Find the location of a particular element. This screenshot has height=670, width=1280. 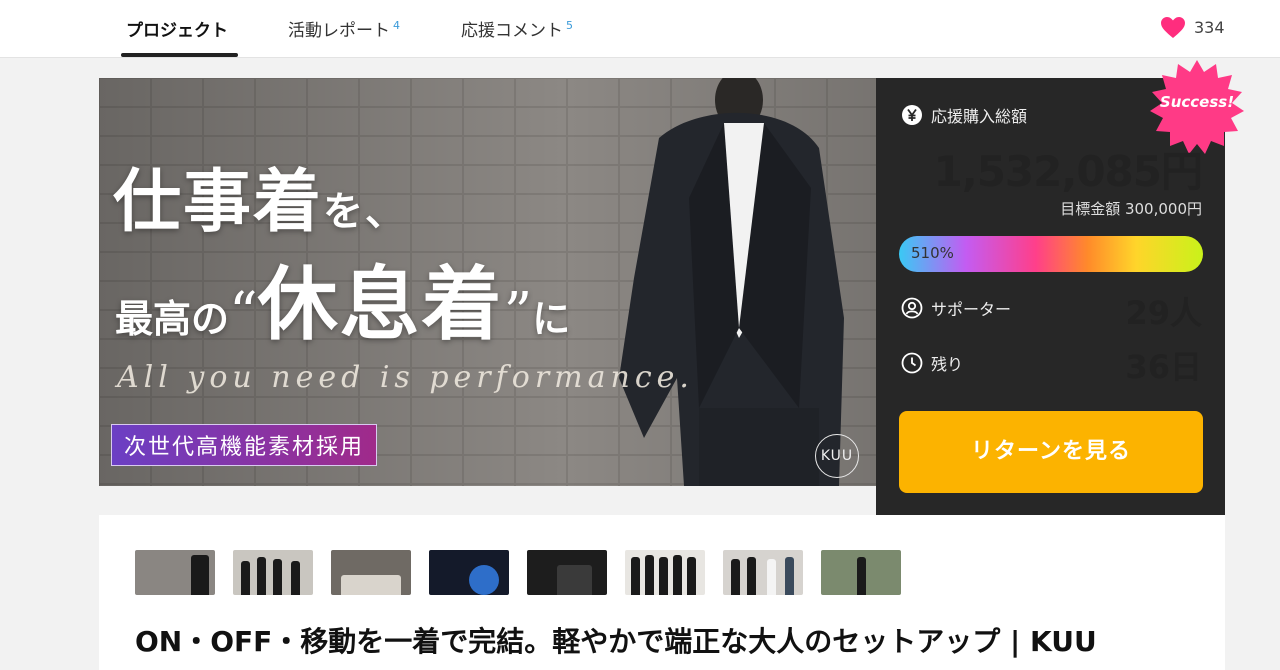

total-label-row: 応援購入総額 is located at coordinates (964, 115).